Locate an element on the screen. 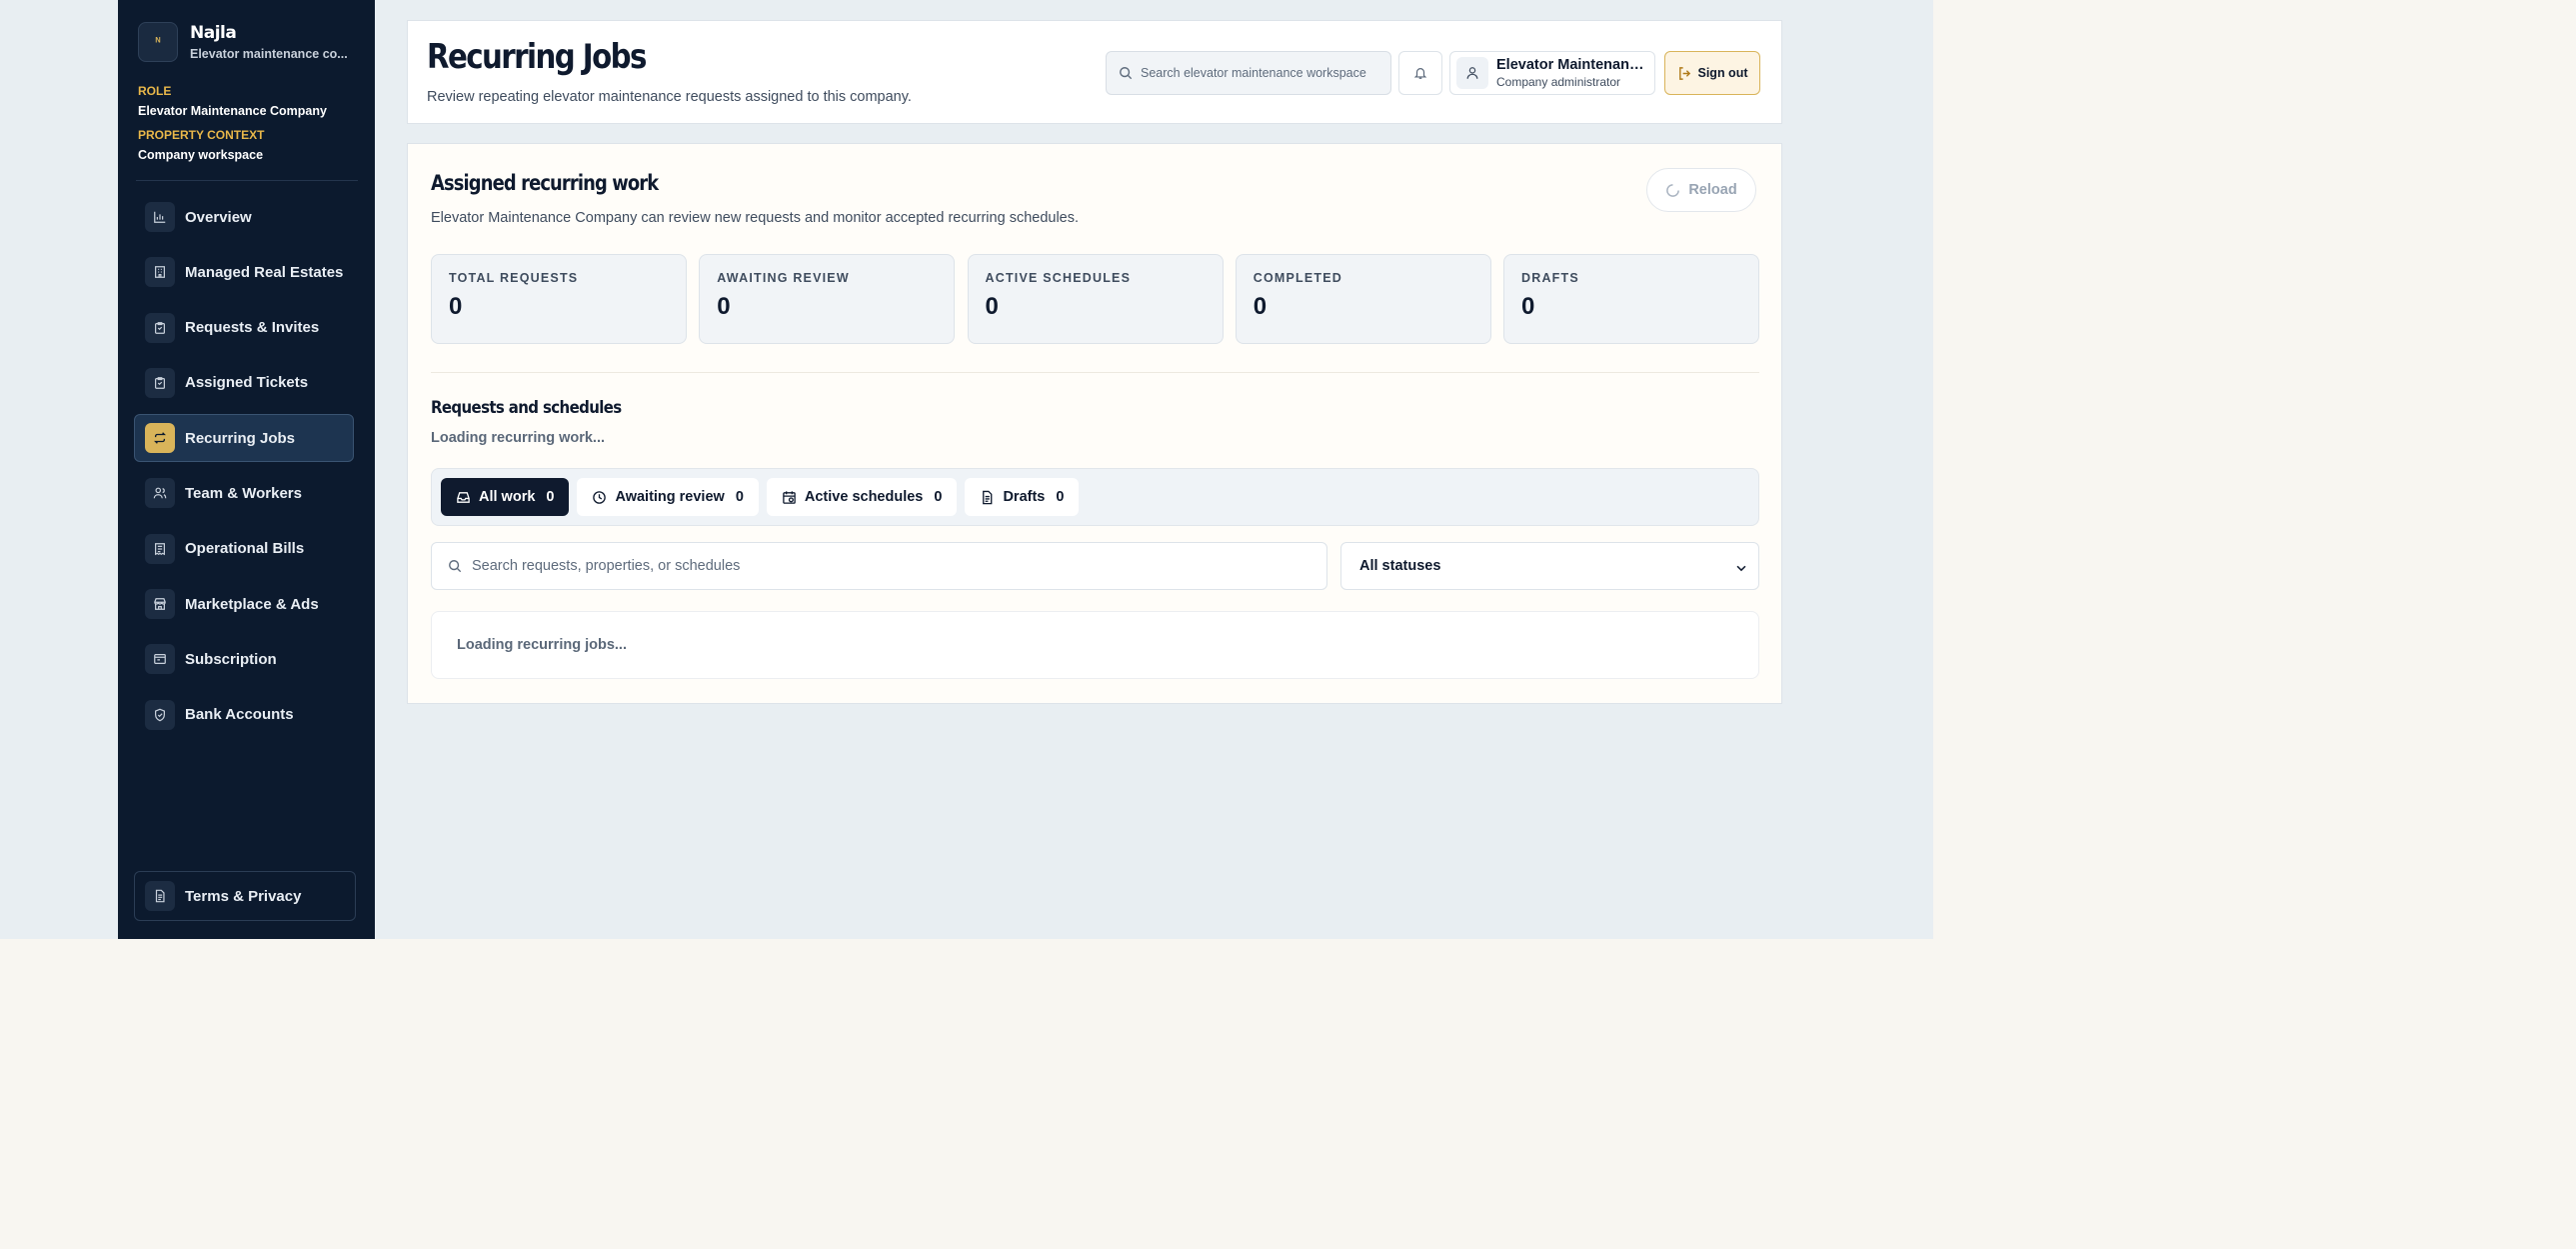 This screenshot has height=1249, width=2576. stat-label: AWAITING REVIEW is located at coordinates (783, 278).